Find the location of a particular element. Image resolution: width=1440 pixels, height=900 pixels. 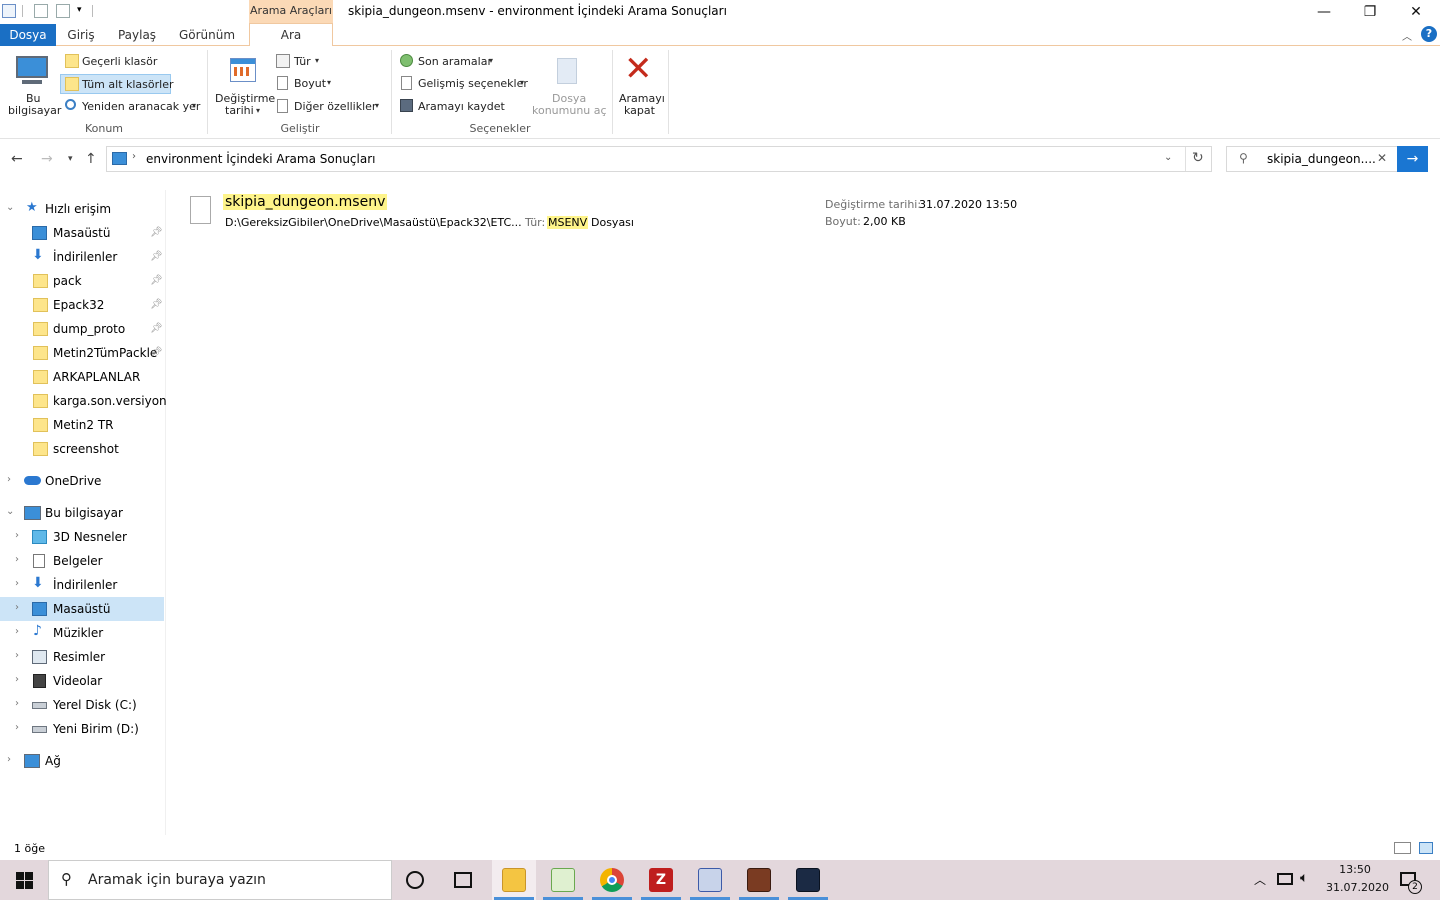

nav-item-dump-proto: dump_proto 📌︎ is located at coordinates (82, 329).